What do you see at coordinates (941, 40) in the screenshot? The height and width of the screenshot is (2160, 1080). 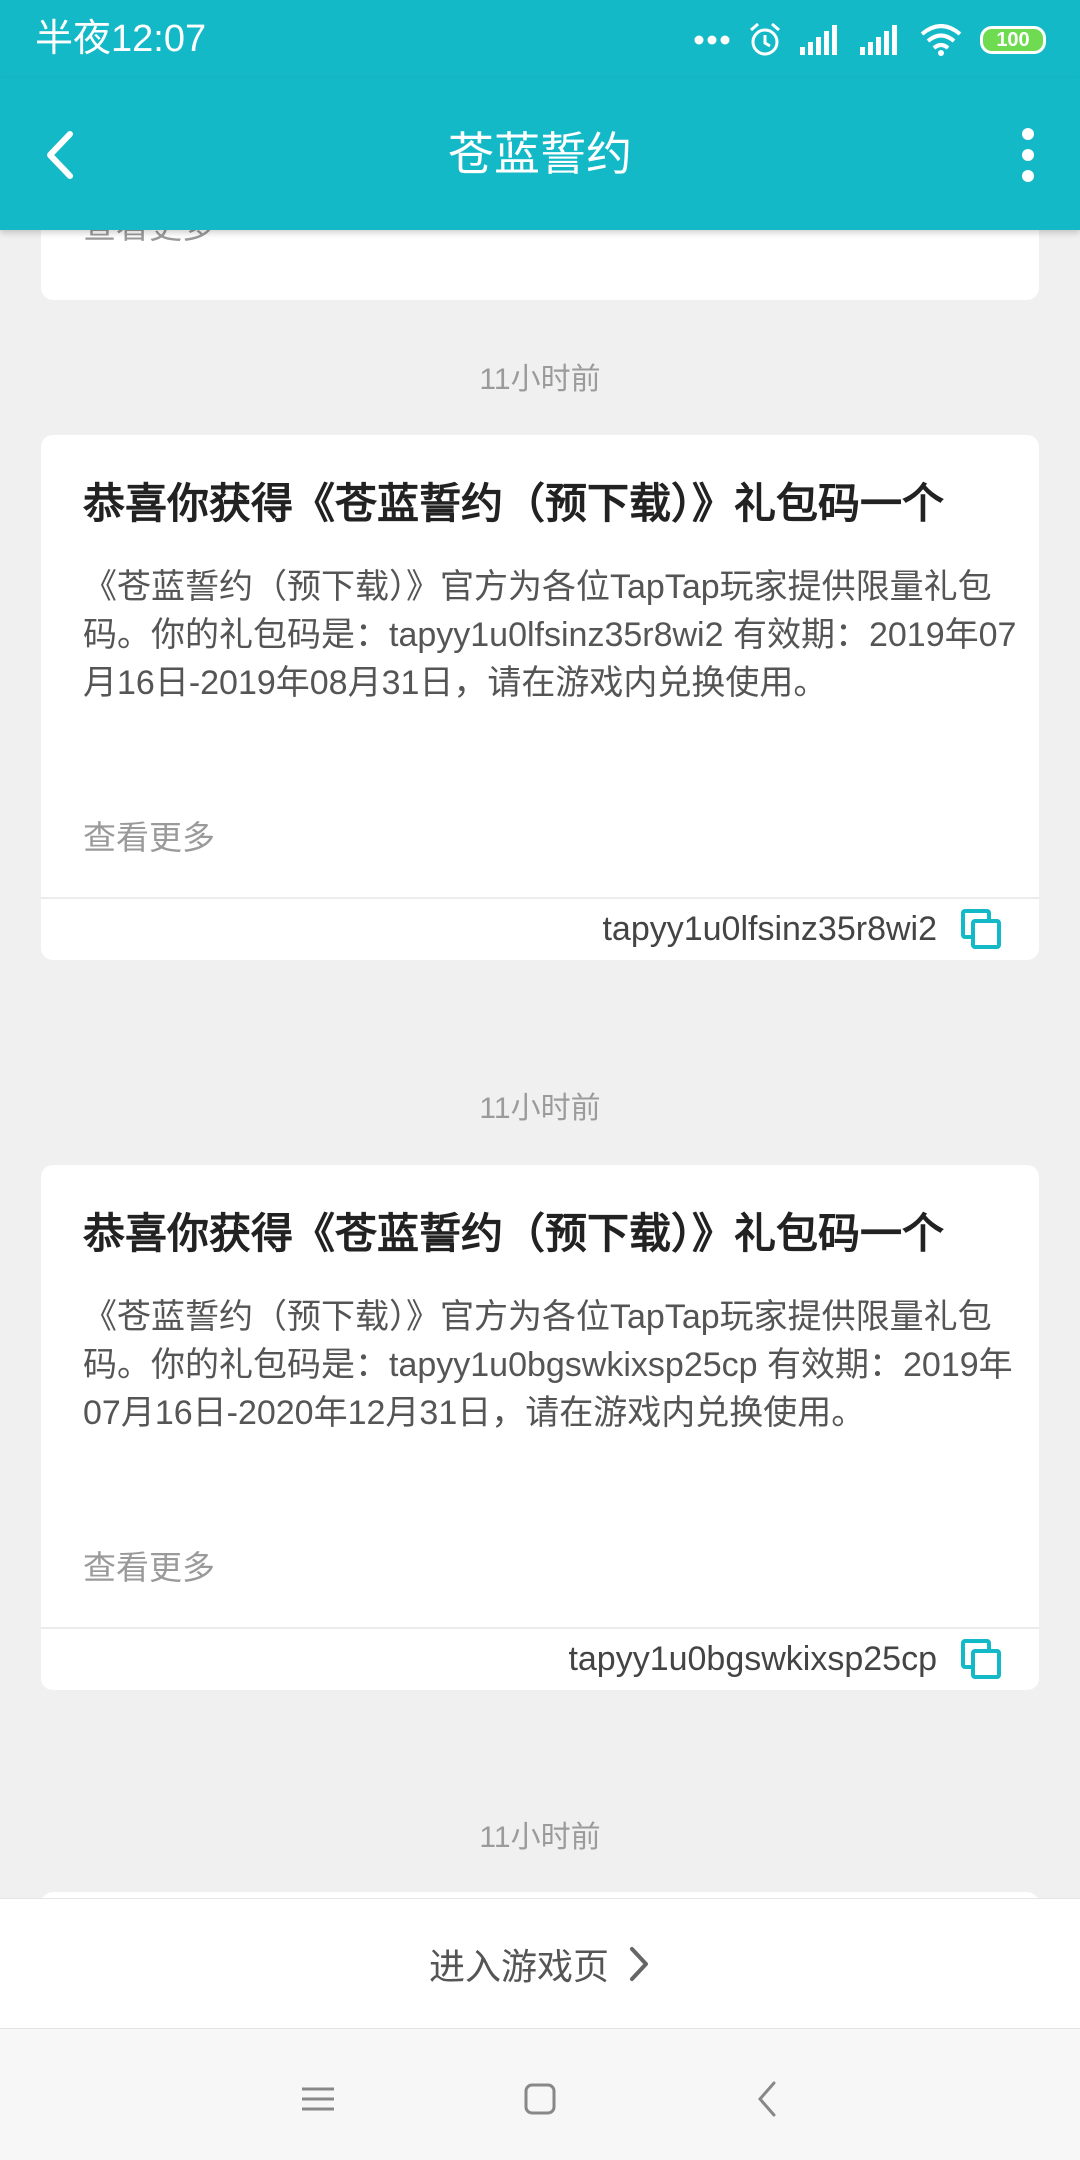 I see `wifi-icon` at bounding box center [941, 40].